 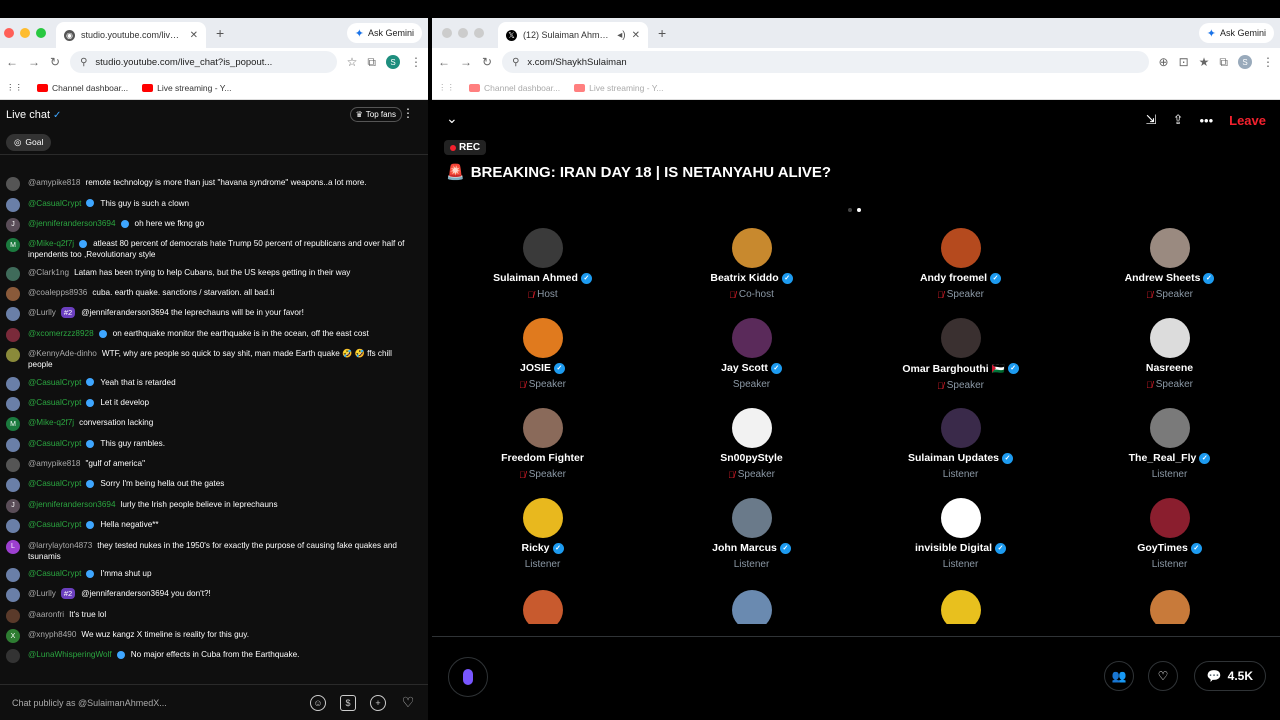 What do you see at coordinates (61, 333) in the screenshot?
I see `message-author: @xcomerzzz8928` at bounding box center [61, 333].